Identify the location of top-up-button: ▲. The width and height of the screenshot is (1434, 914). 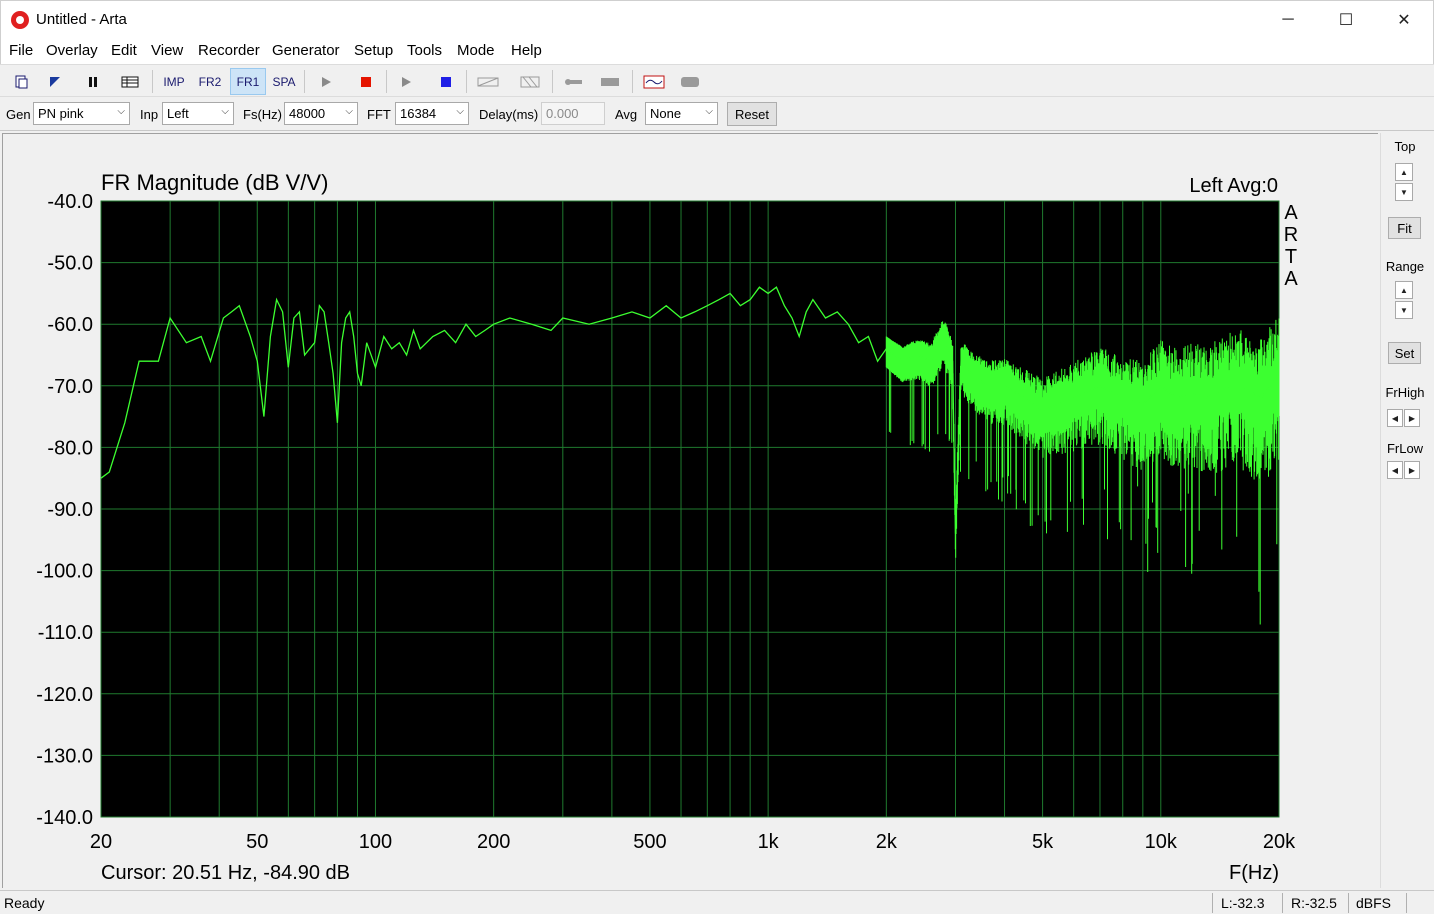
(1404, 172).